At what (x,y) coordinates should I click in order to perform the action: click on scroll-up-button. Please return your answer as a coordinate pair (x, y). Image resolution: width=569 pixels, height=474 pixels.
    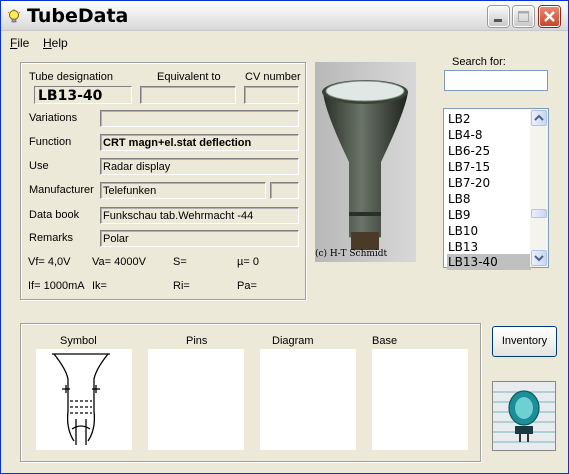
    Looking at the image, I should click on (539, 118).